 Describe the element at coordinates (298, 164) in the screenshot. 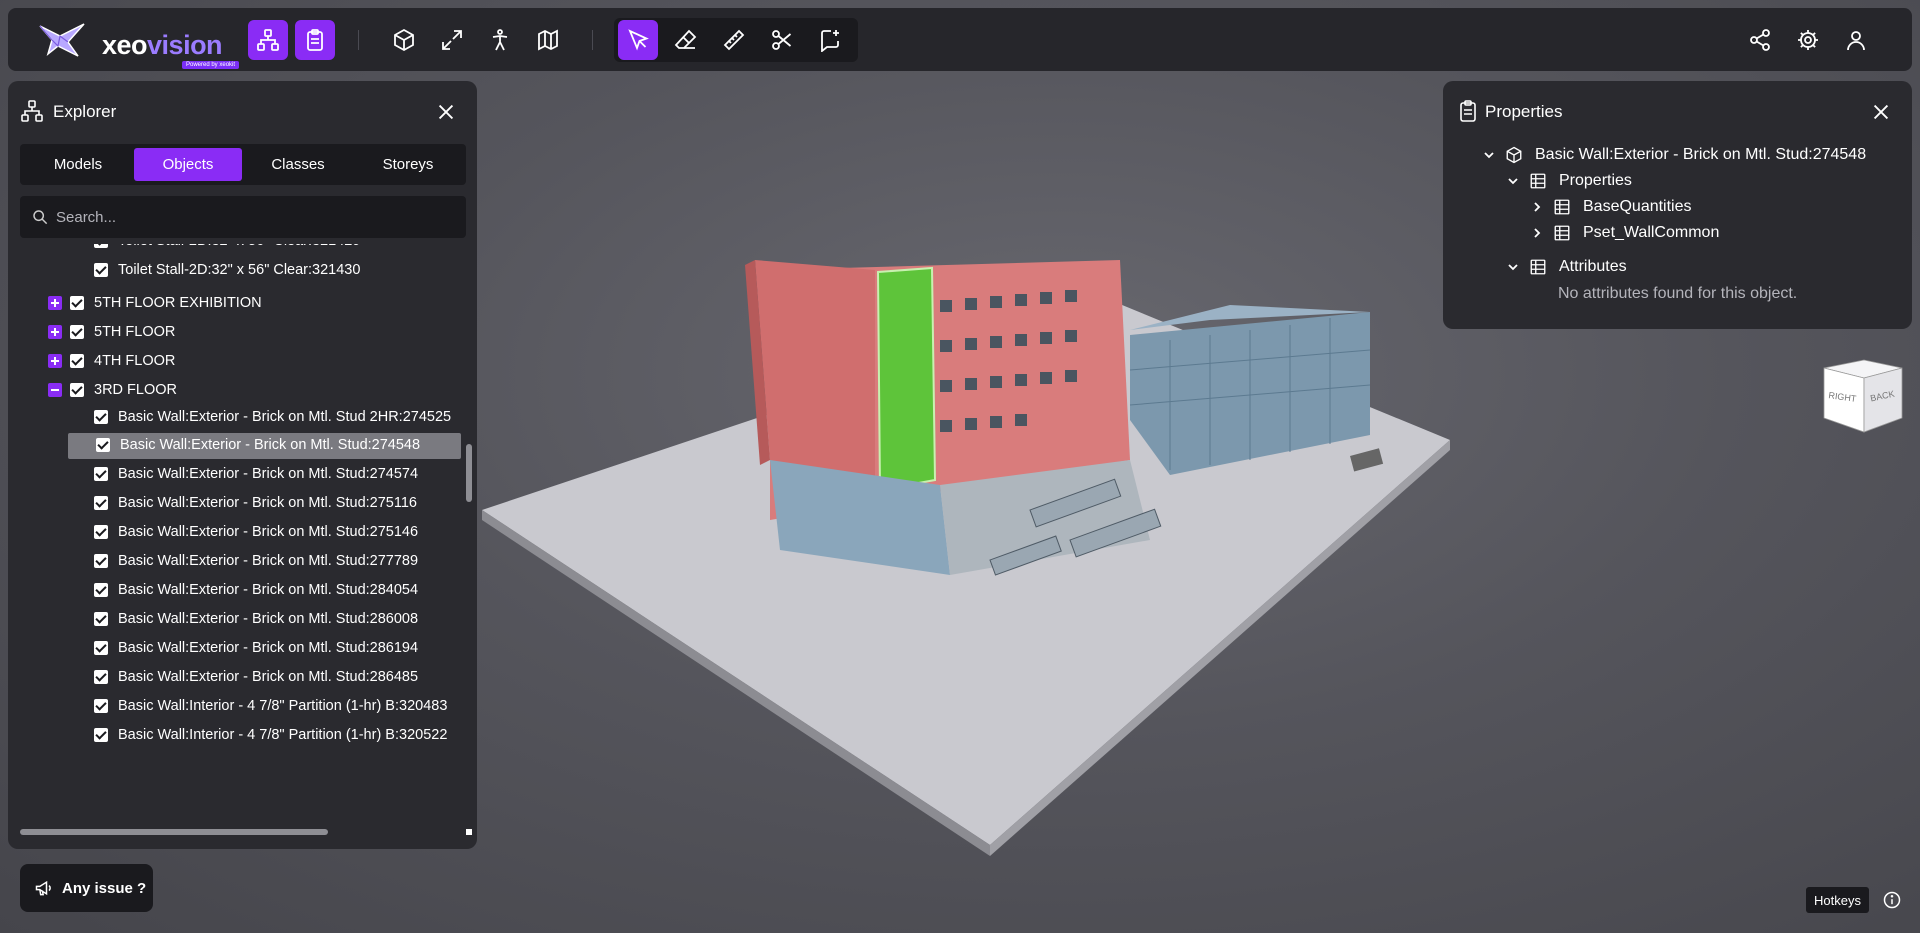

I see `tab-classes: Classes` at that location.